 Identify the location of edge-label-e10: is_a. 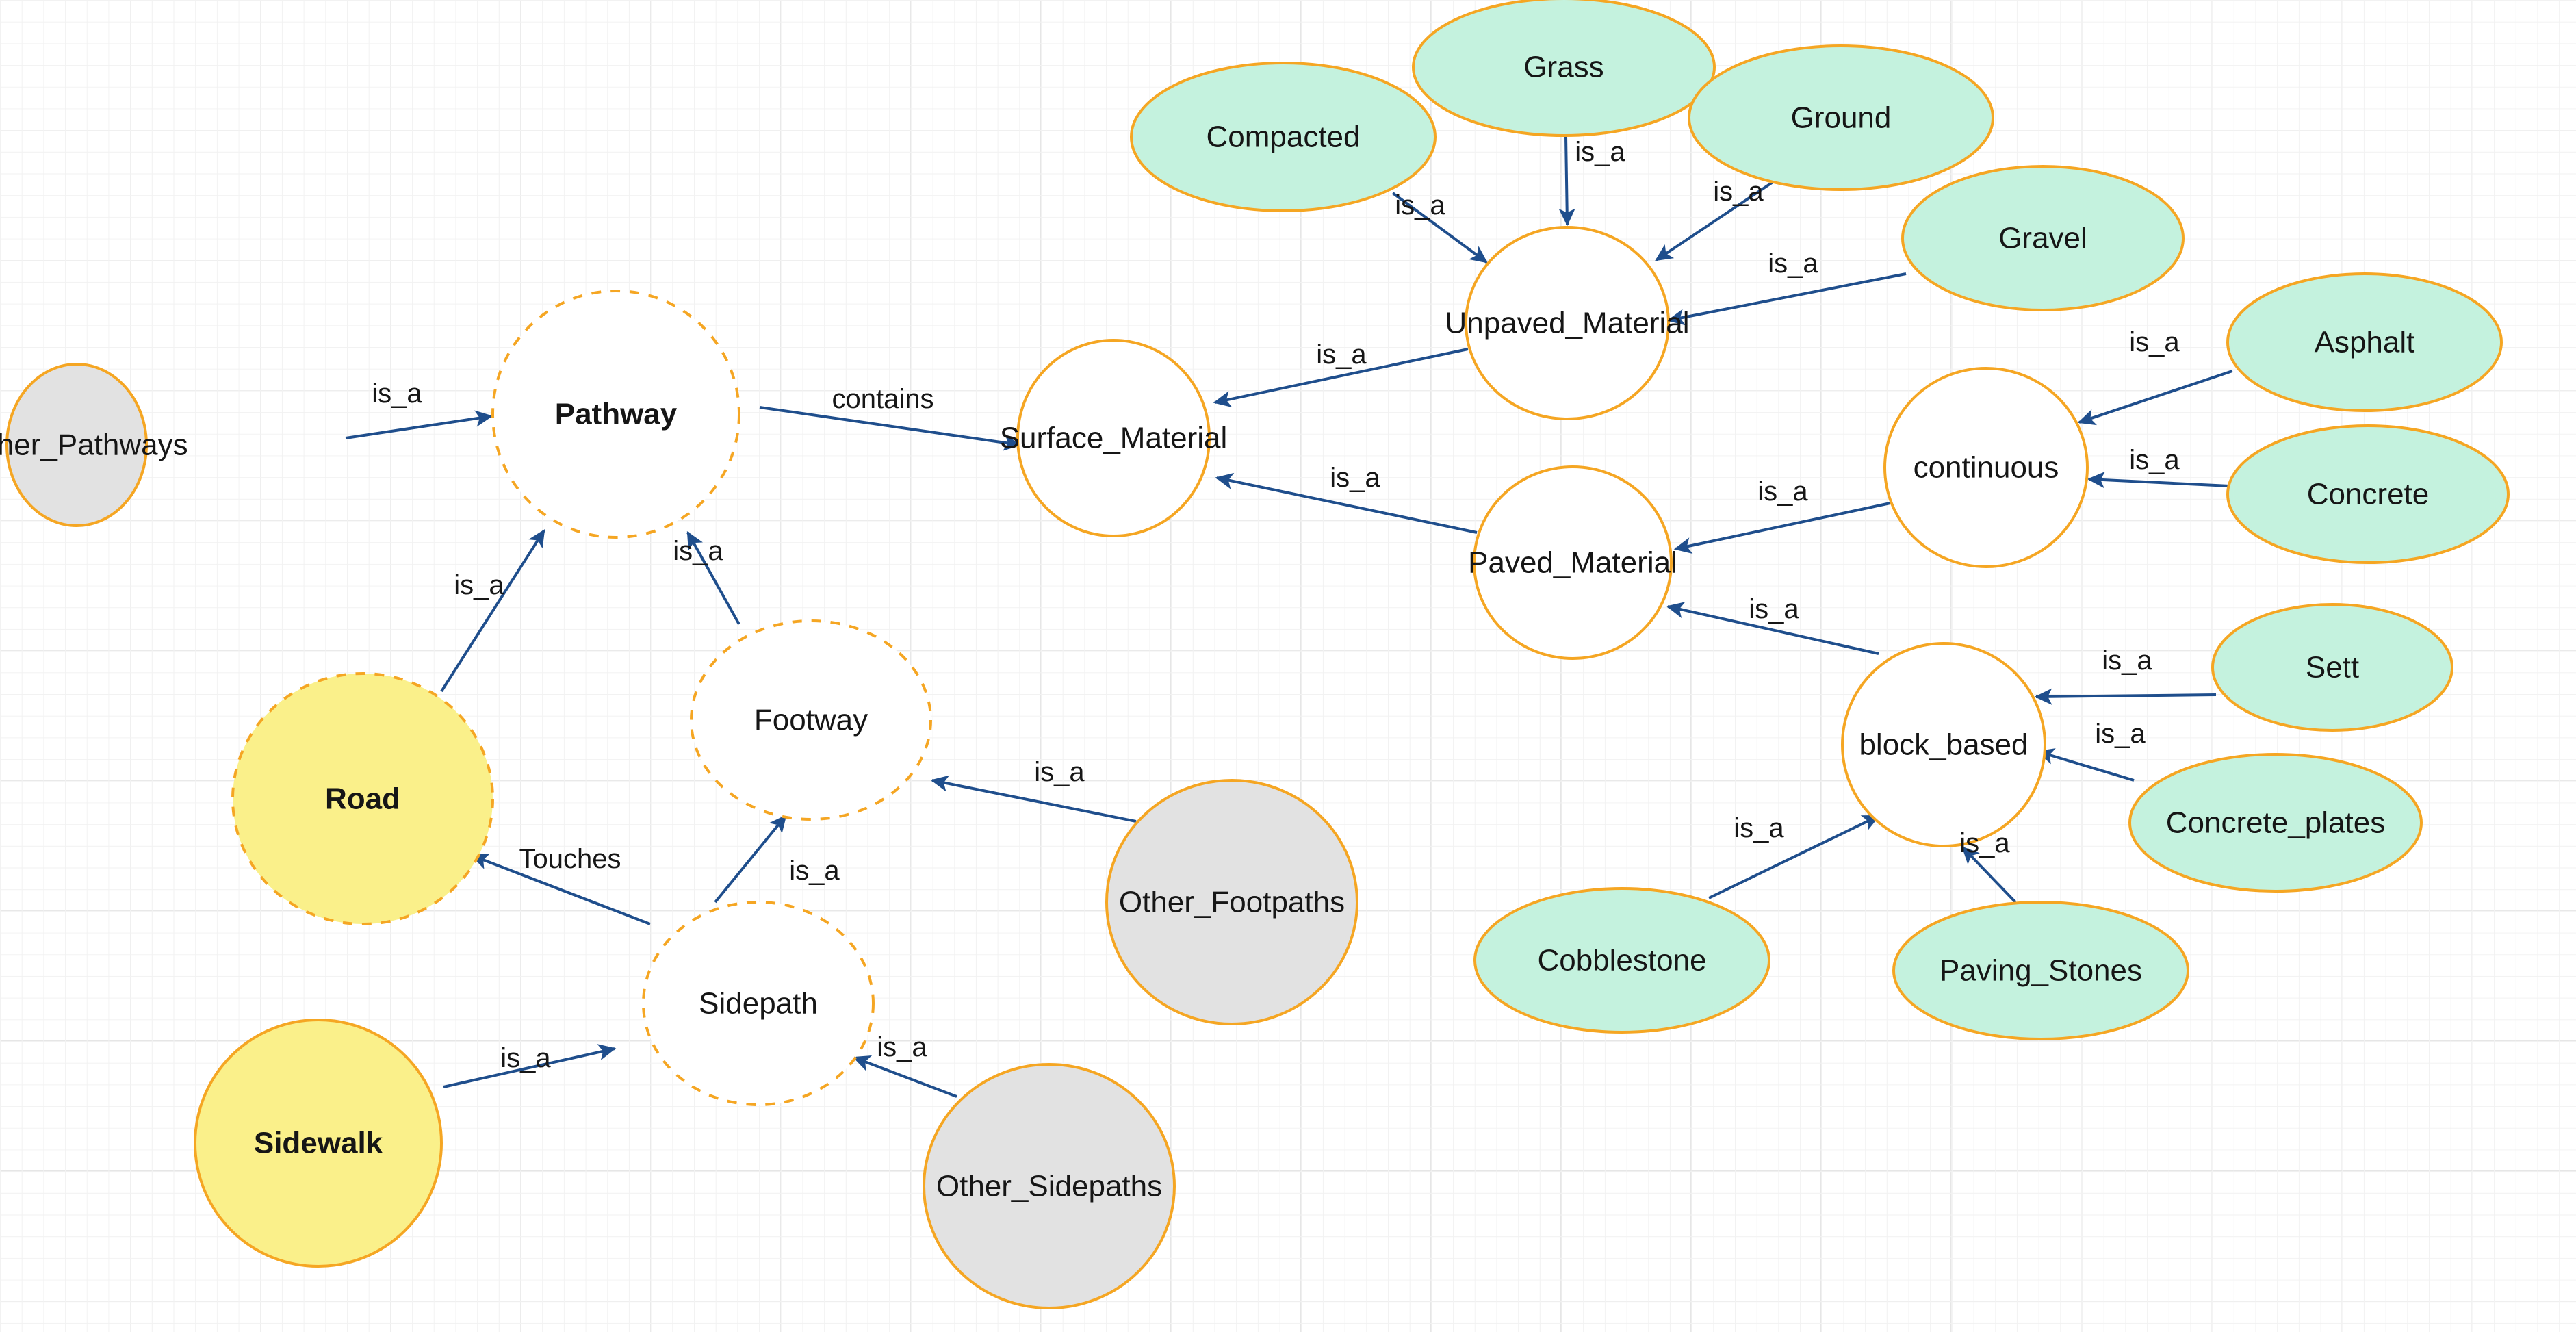
(1341, 355).